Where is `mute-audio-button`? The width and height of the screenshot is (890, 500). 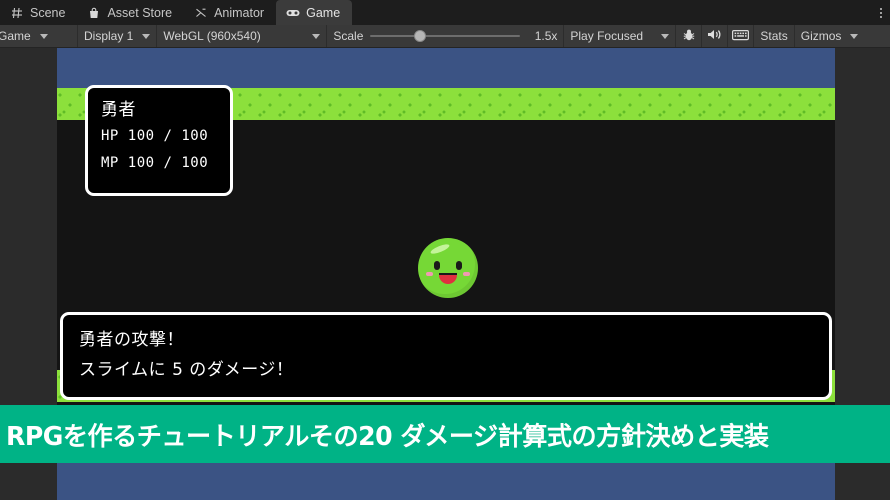
mute-audio-button is located at coordinates (715, 36).